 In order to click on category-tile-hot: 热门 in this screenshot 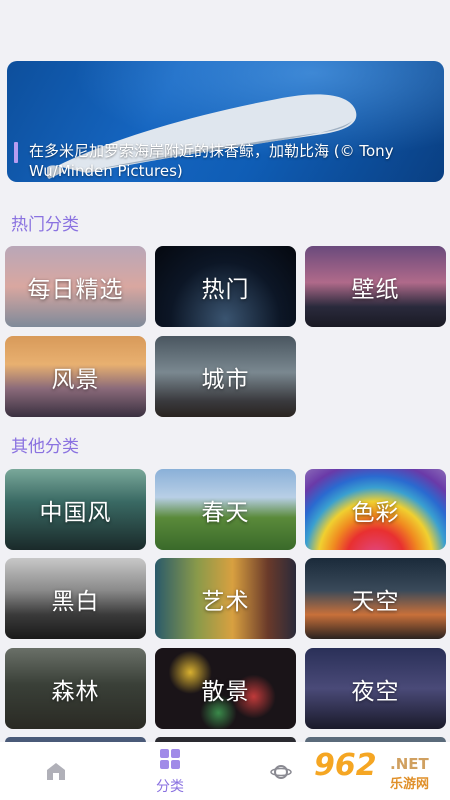, I will do `click(225, 286)`.